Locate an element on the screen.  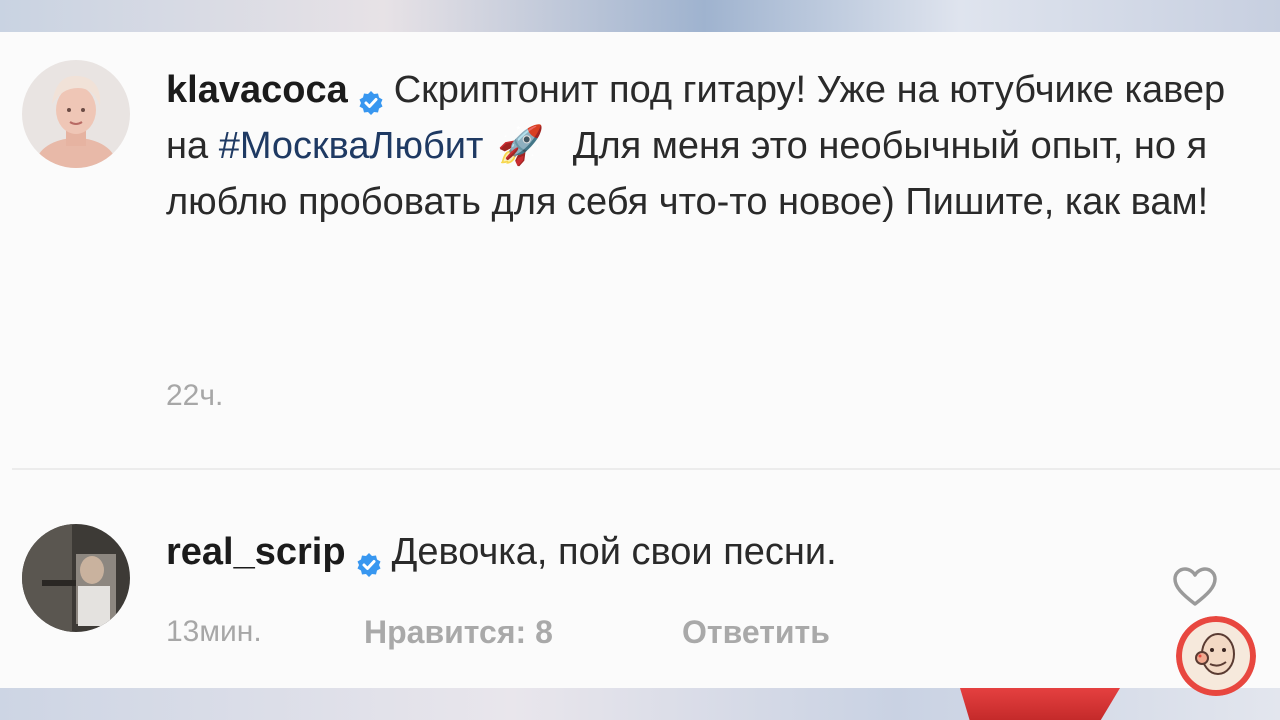
comment-2-body: real_scrip Девочка, пой свои песни. is located at coordinates (656, 552).